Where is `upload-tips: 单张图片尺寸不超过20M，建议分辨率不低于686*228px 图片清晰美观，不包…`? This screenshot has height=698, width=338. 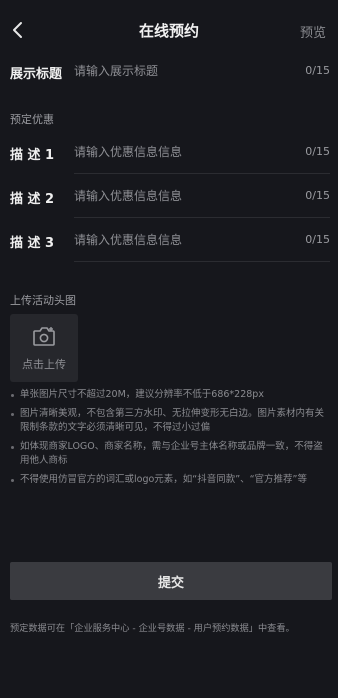 upload-tips: 单张图片尺寸不超过20M，建议分辨率不低于686*228px 图片清晰美观，不包… is located at coordinates (171, 437).